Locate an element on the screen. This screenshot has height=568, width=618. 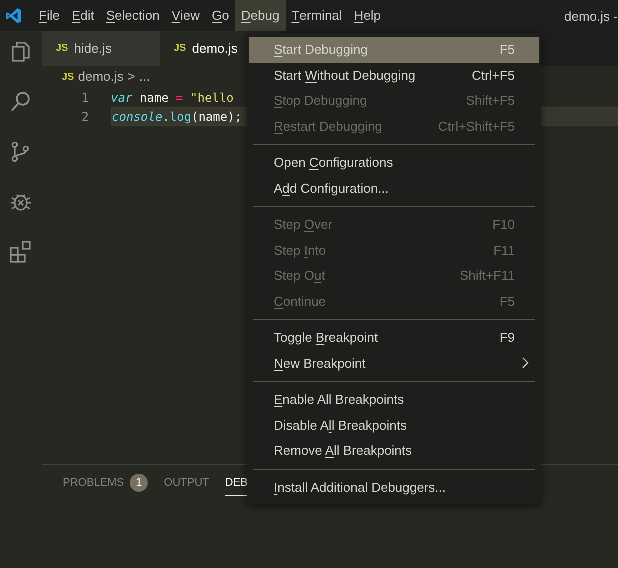
menu-item: File is located at coordinates (49, 15).